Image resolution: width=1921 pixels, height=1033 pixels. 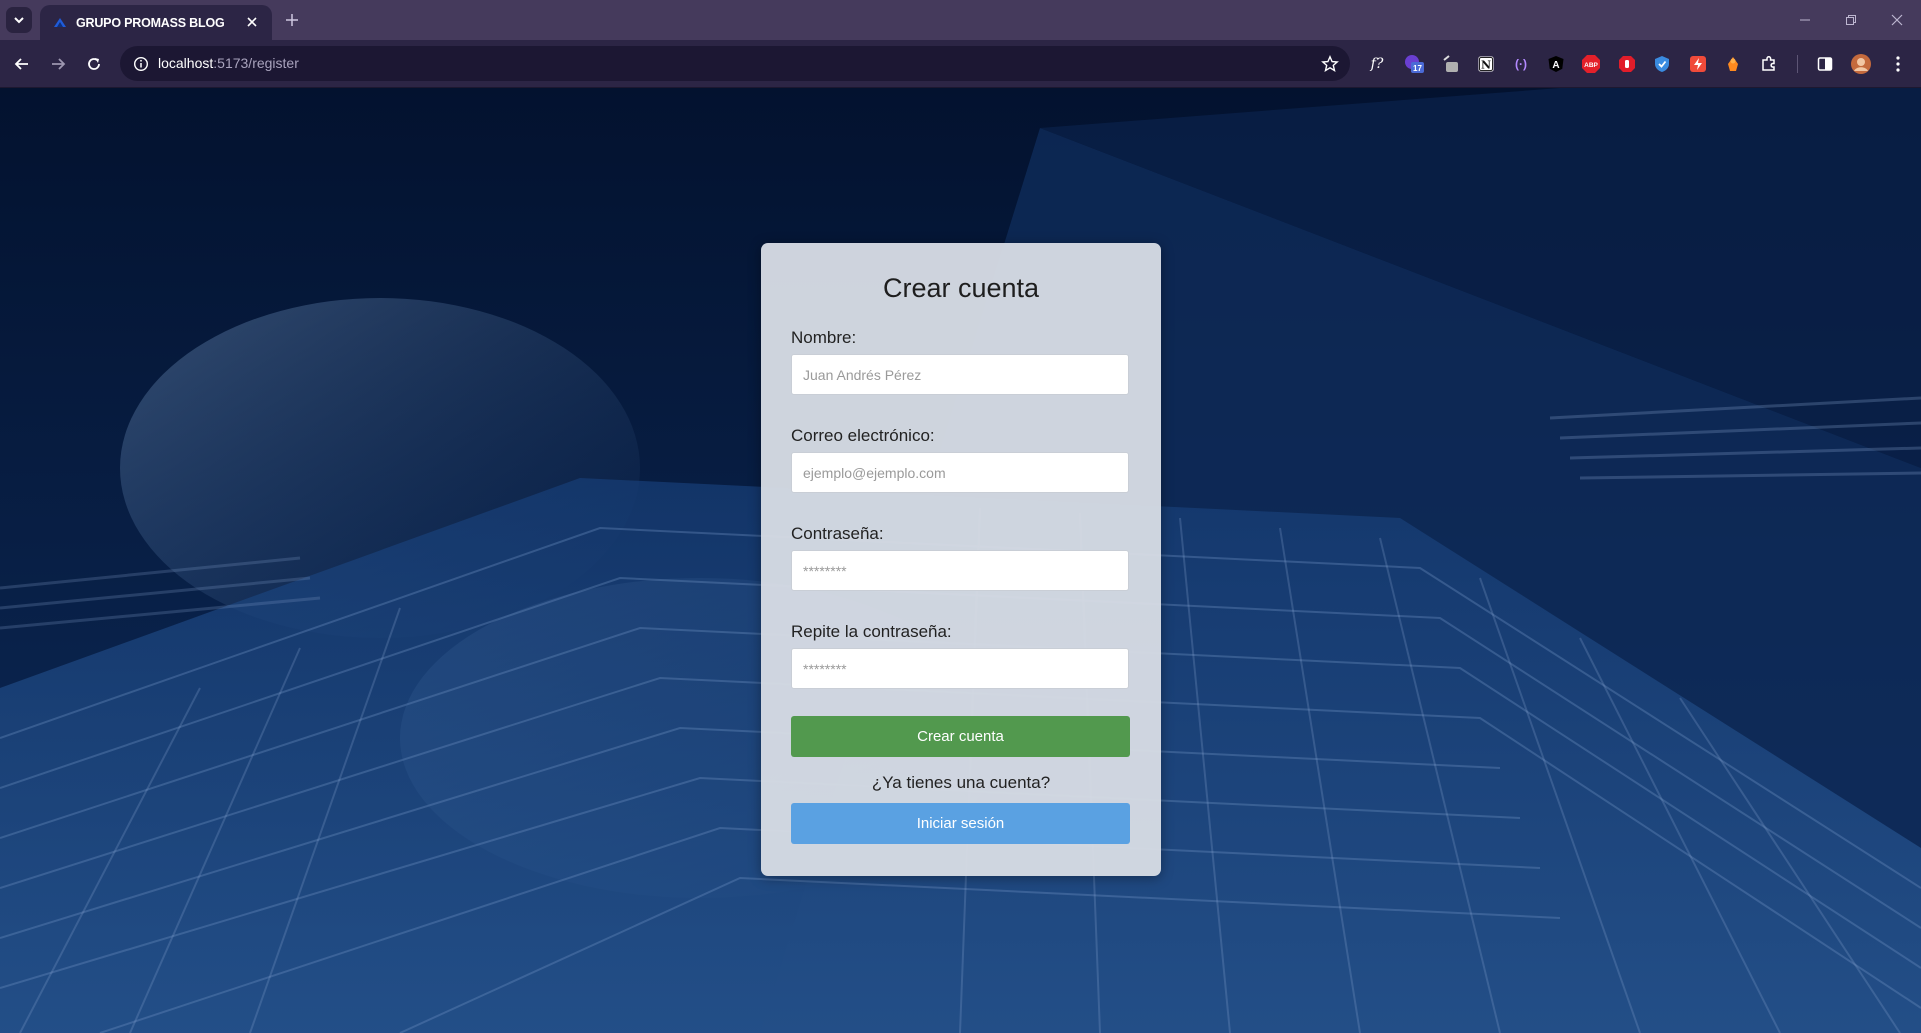 I want to click on address-bar: localhost:5173/register, so click(x=735, y=63).